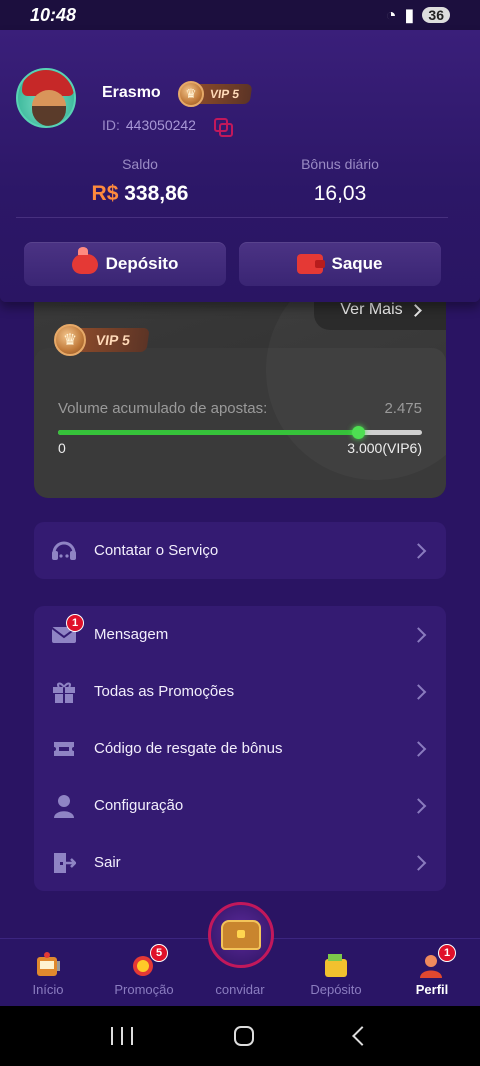 The width and height of the screenshot is (480, 1066). What do you see at coordinates (163, 408) in the screenshot?
I see `volume-label: Volume acumulado de apostas:` at bounding box center [163, 408].